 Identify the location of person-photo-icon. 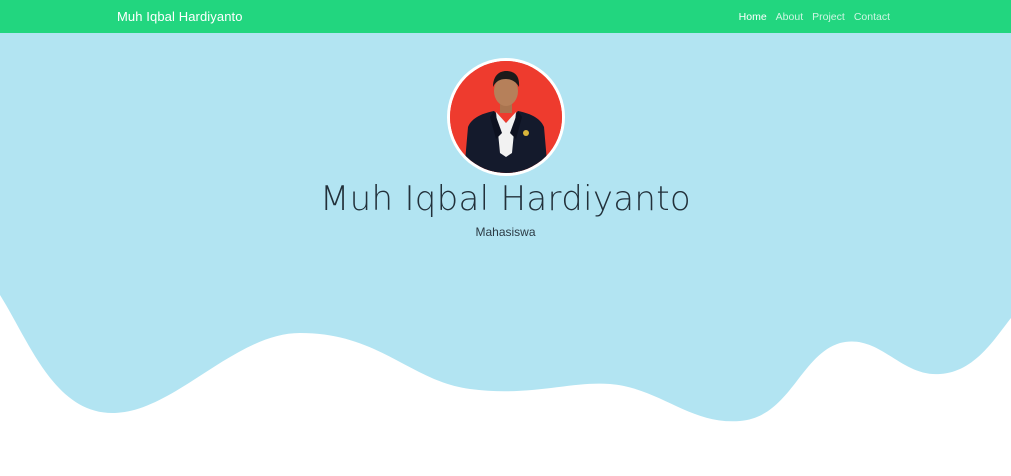
(506, 117).